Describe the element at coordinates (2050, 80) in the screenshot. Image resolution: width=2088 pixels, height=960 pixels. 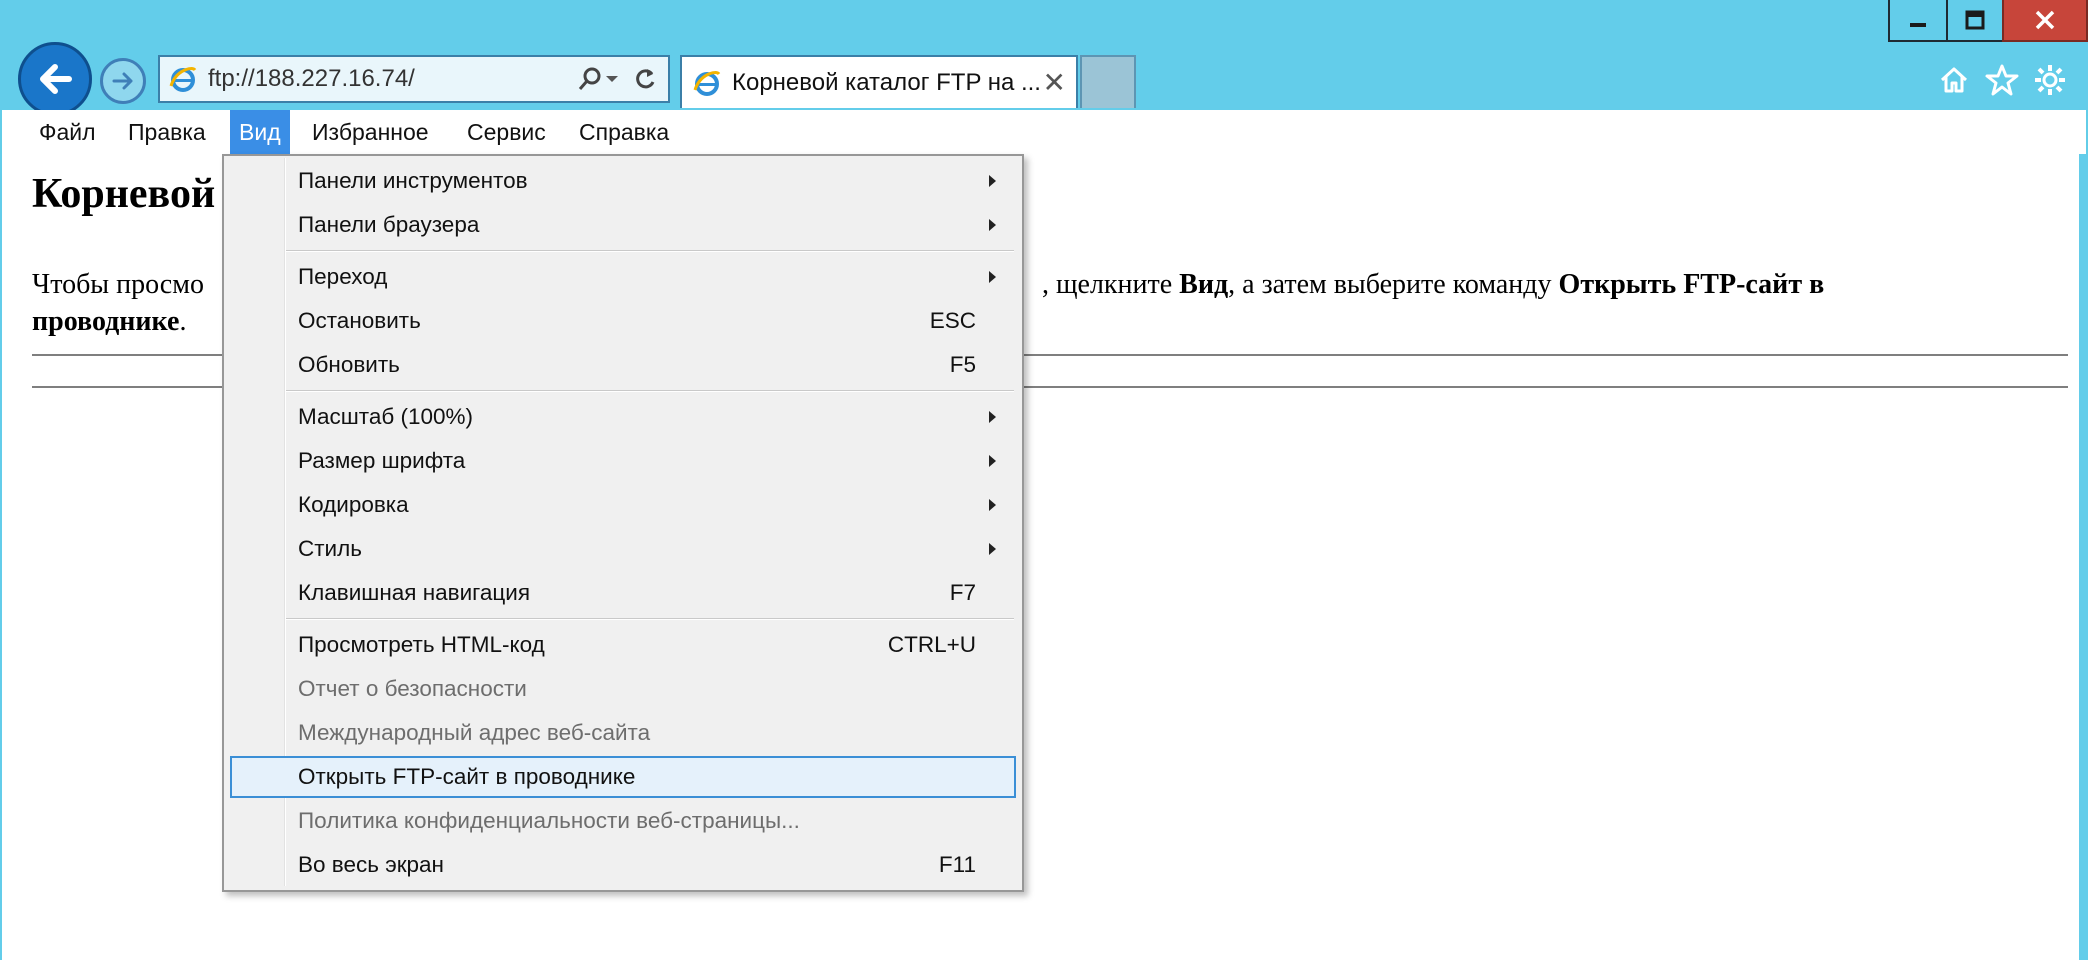
I see `gear-icon` at that location.